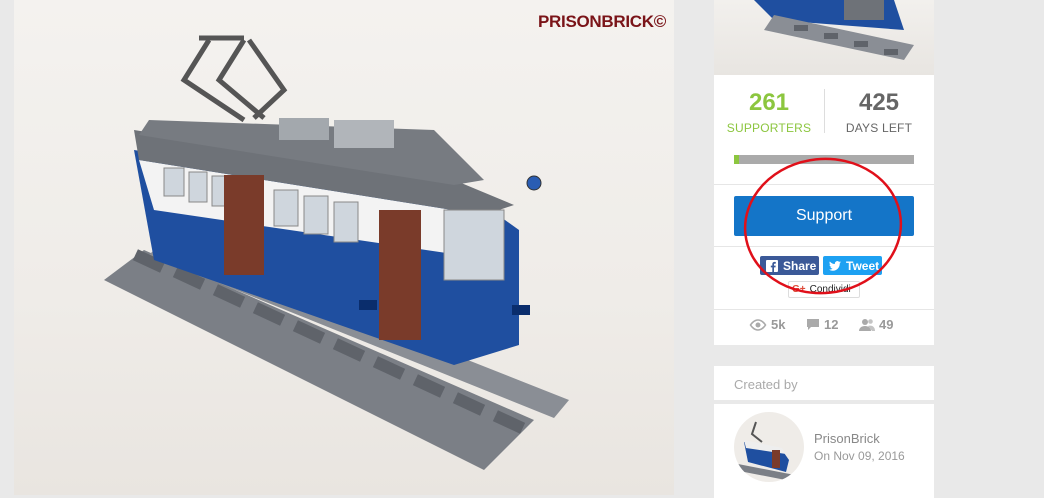 The image size is (1044, 498). What do you see at coordinates (736, 159) in the screenshot?
I see `progress-bar-fill` at bounding box center [736, 159].